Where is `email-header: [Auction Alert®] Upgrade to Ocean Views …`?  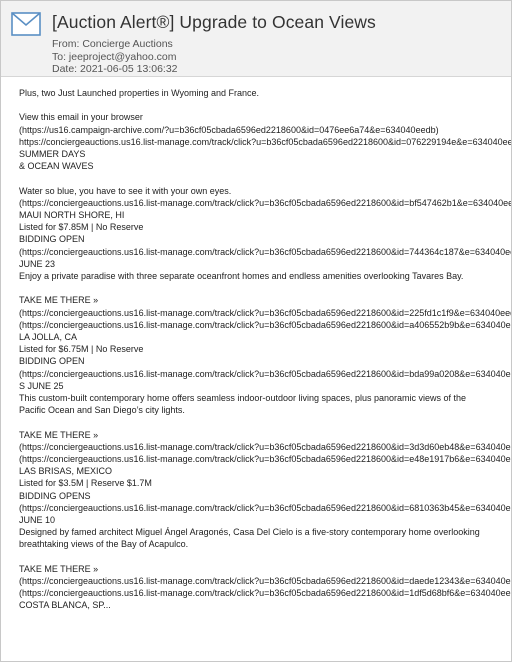
email-header: [Auction Alert®] Upgrade to Ocean Views … is located at coordinates (256, 39).